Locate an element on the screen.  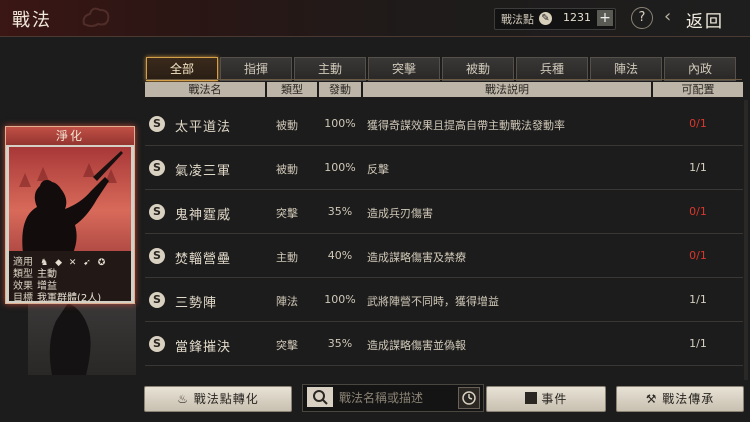
tactic-description: 獲得奇謀效果且提高自帶主動戰法發動率 is located at coordinates (466, 125).